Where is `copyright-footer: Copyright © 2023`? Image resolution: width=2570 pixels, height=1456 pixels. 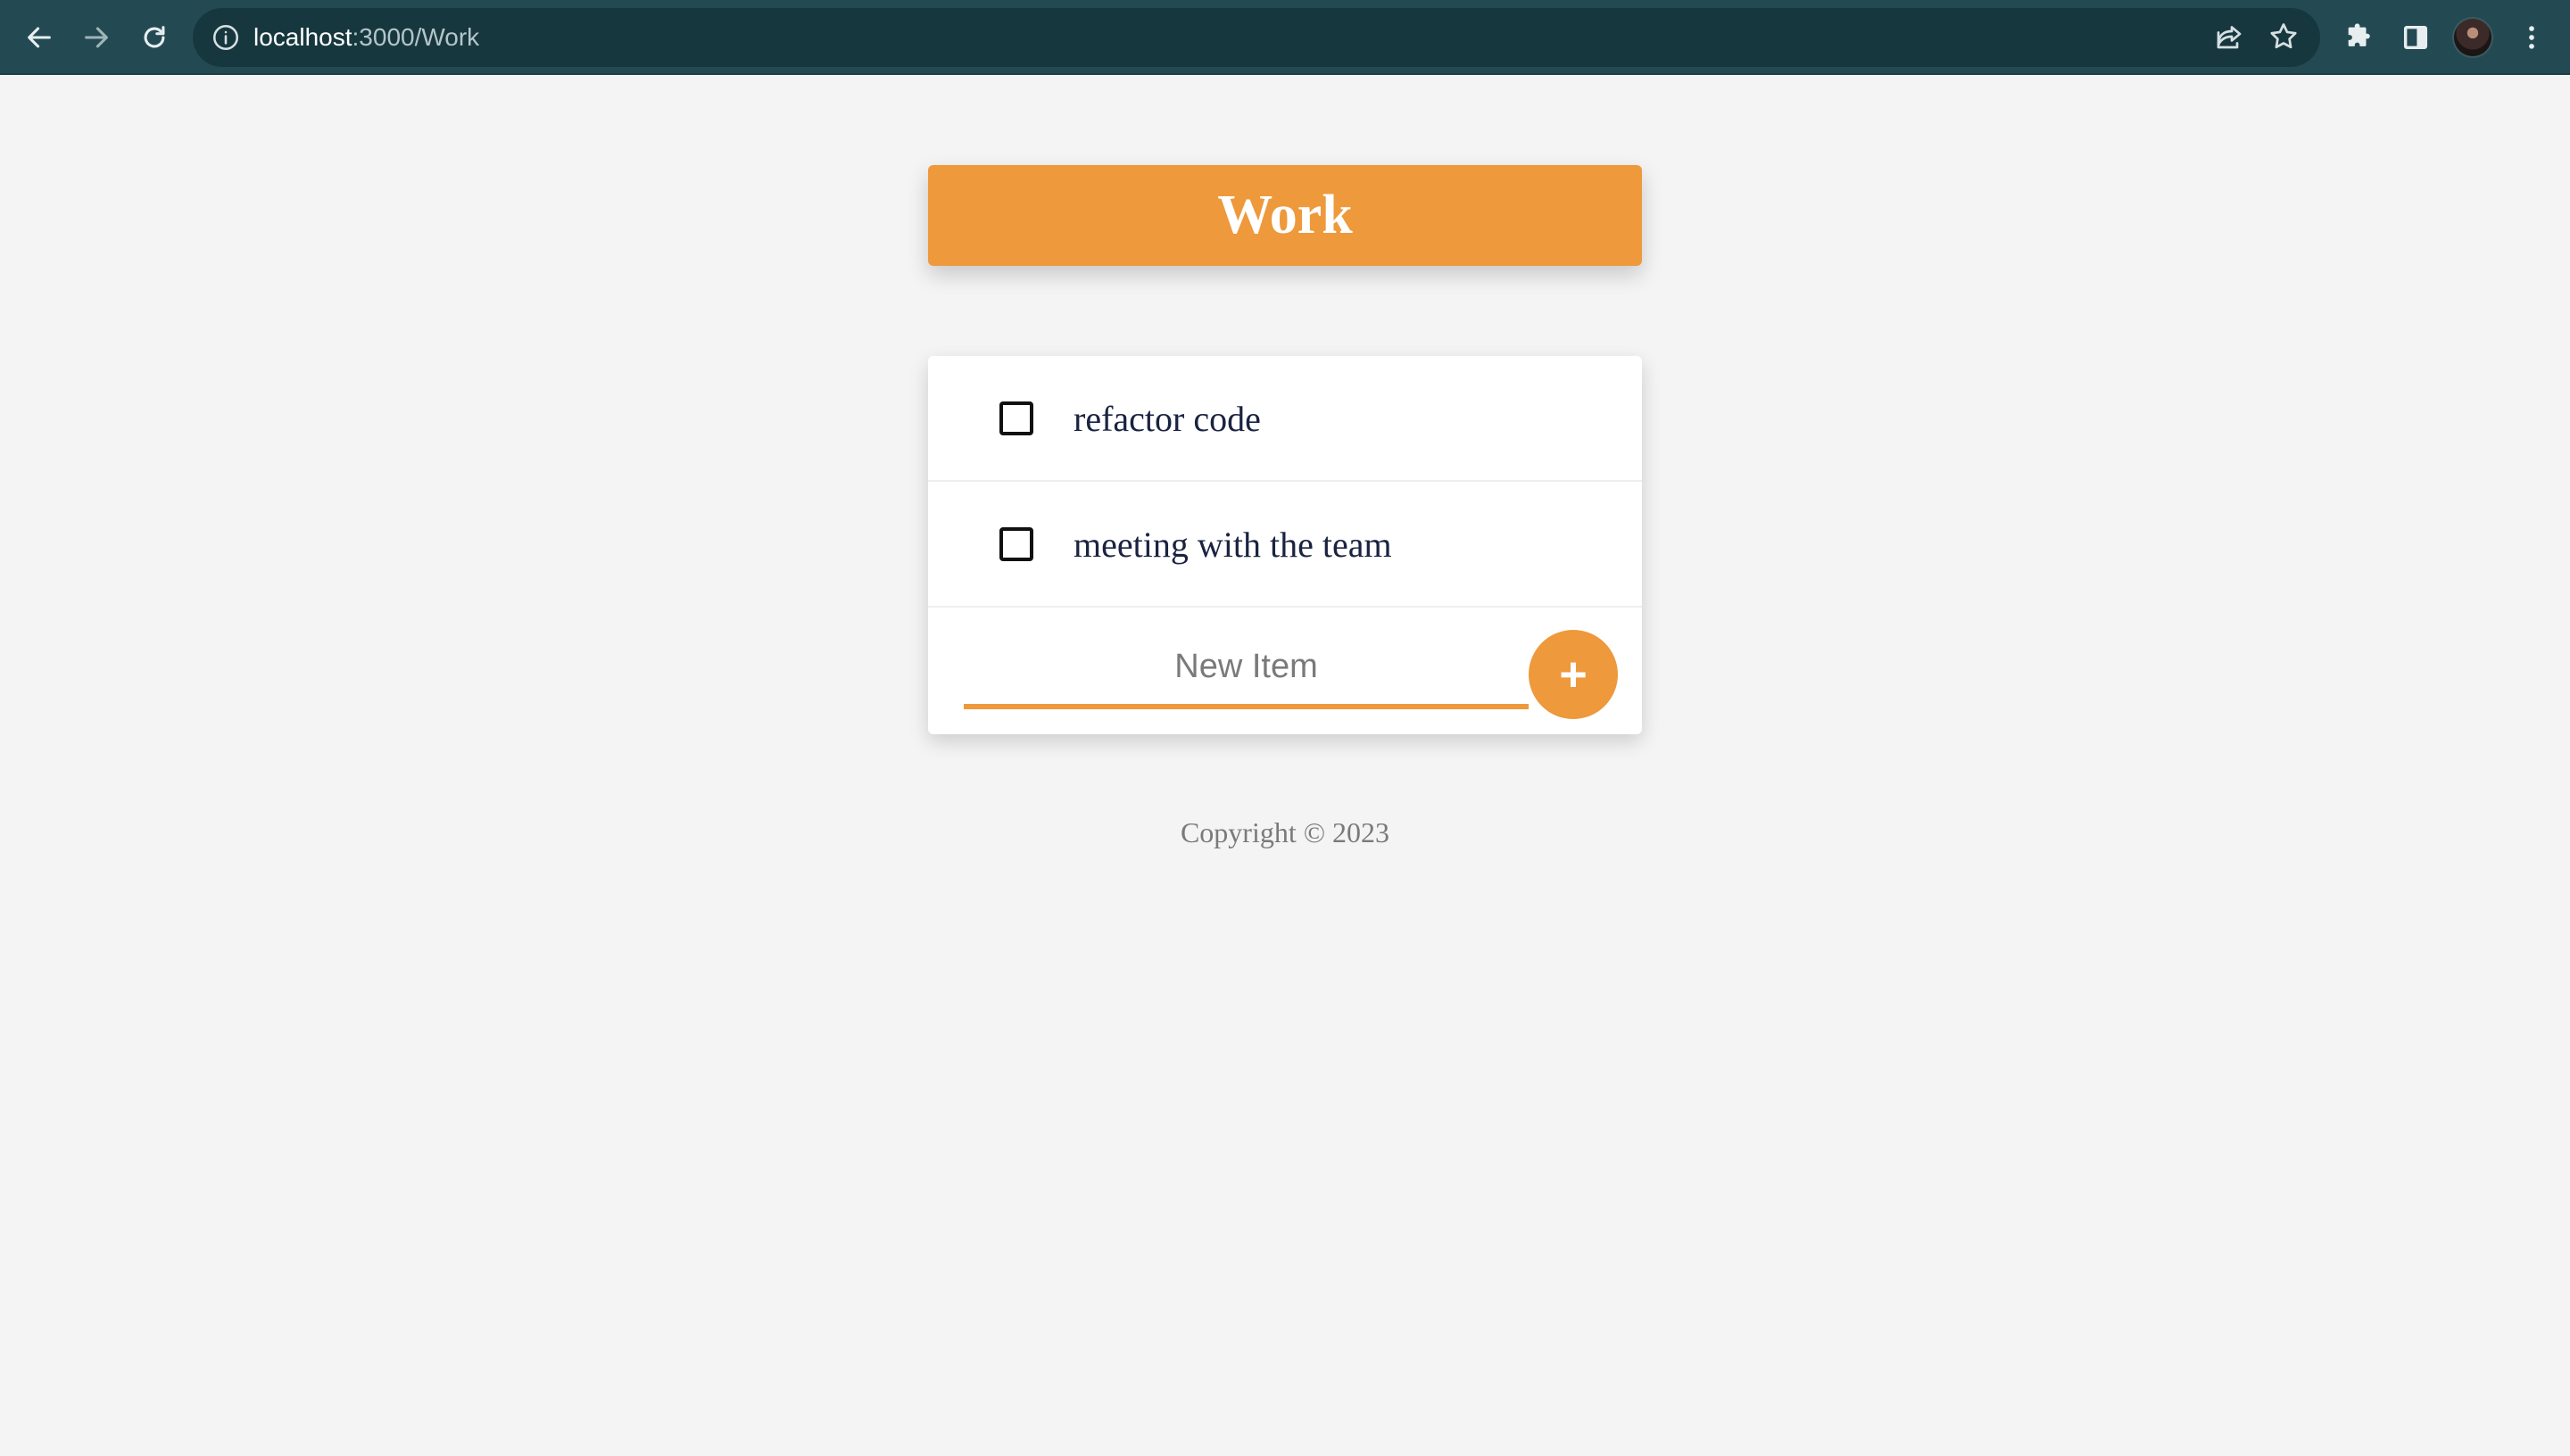
copyright-footer: Copyright © 2023 is located at coordinates (1285, 832).